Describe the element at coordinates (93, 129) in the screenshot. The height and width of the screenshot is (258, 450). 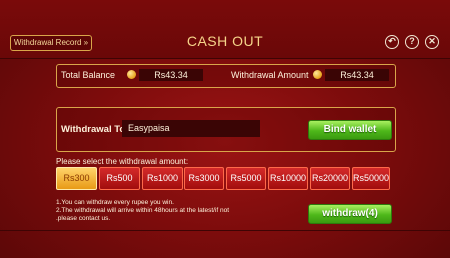
I see `withdrawal-to-label: Withdrawal To` at that location.